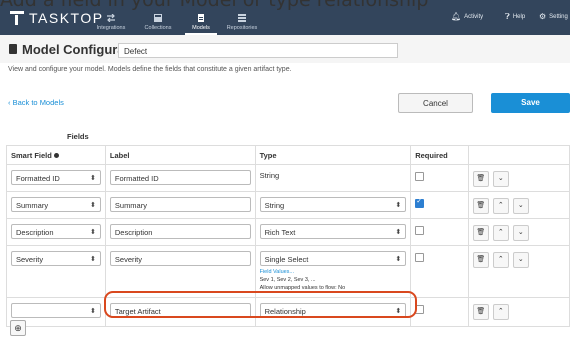  I want to click on smart-field-value: Description, so click(35, 232).